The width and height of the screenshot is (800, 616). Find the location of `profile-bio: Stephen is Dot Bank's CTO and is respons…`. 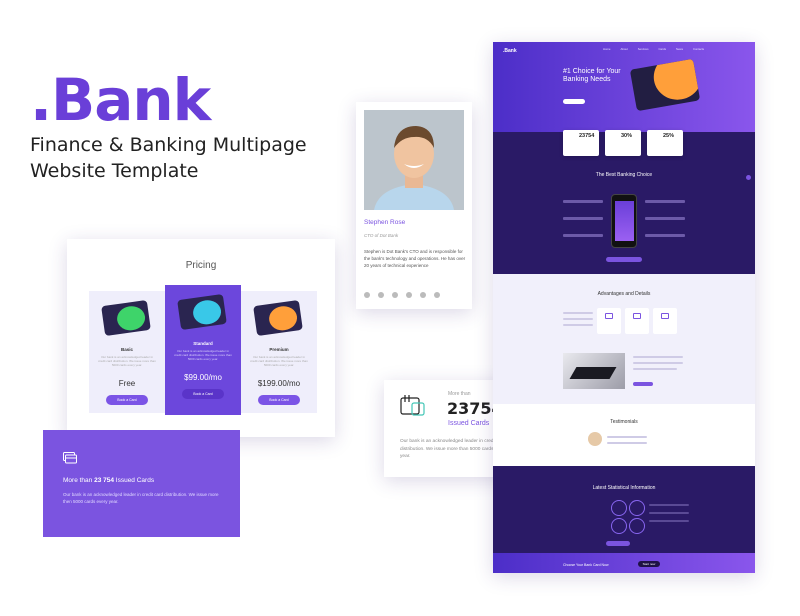

profile-bio: Stephen is Dot Bank's CTO and is respons… is located at coordinates (415, 258).